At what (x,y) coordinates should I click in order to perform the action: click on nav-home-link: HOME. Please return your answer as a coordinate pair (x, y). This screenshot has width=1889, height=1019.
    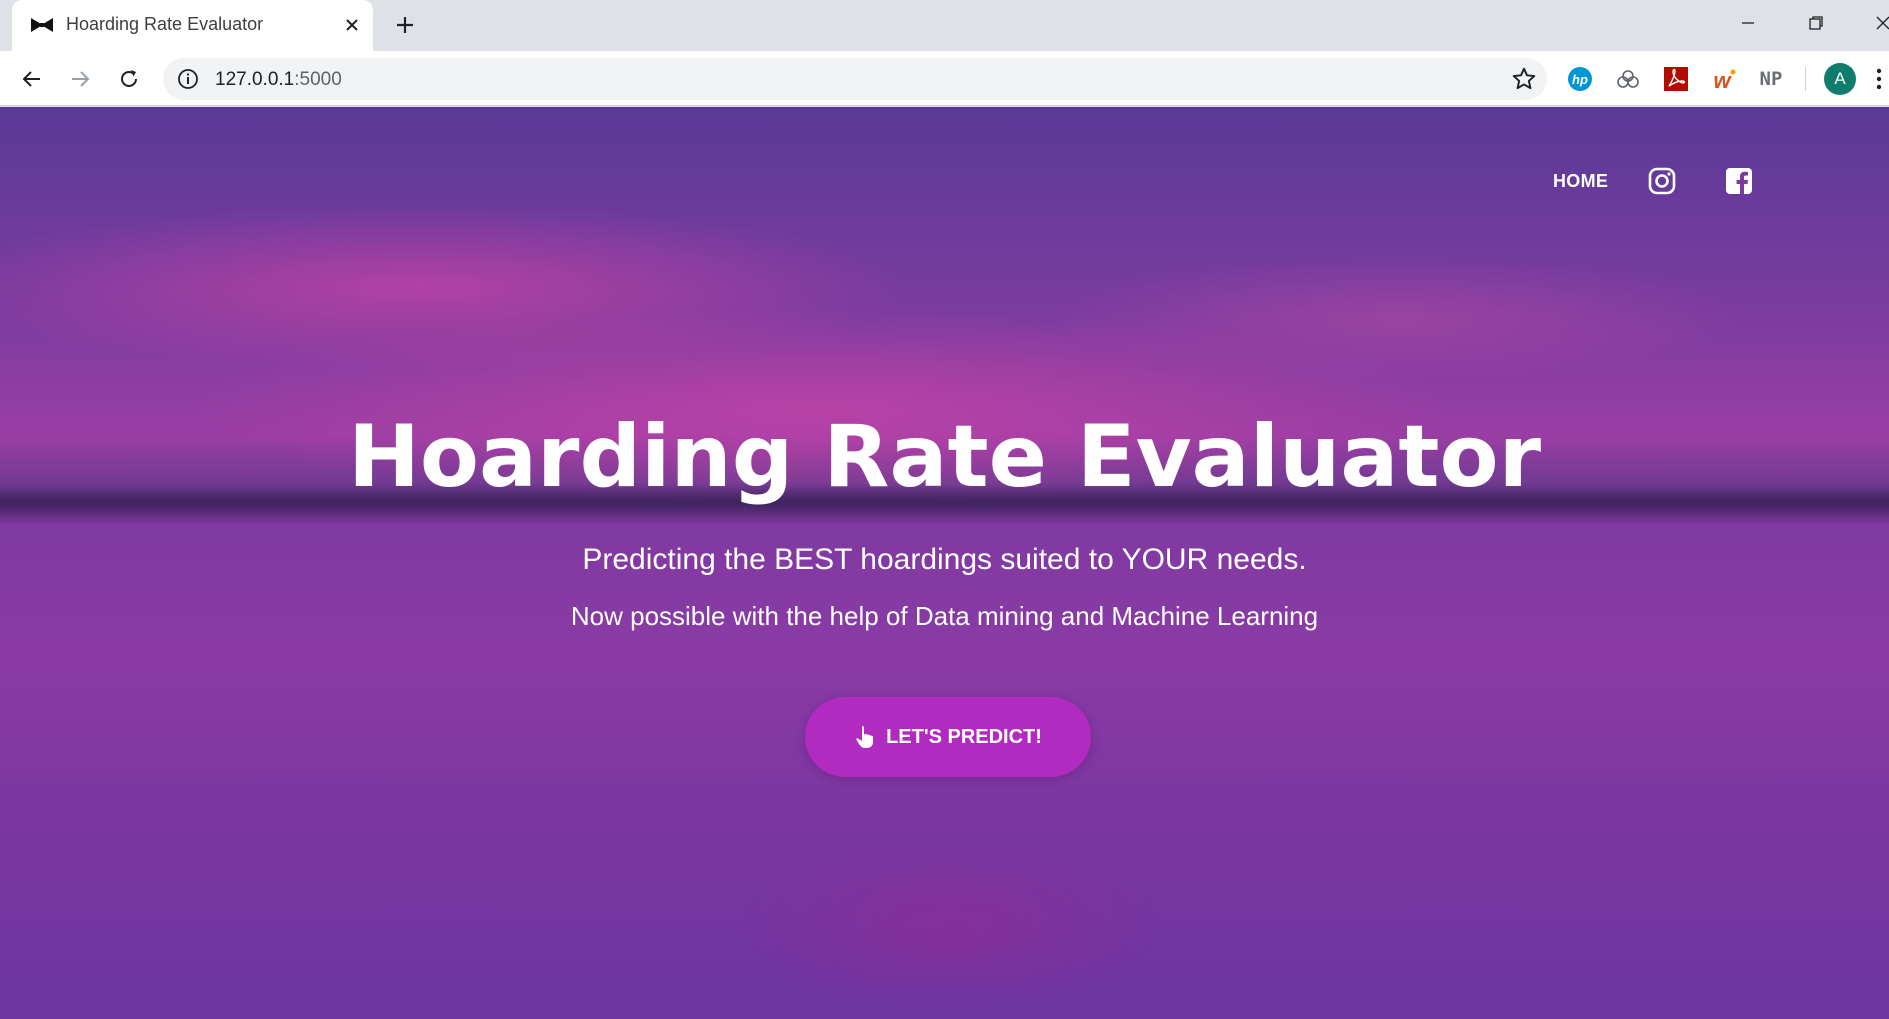
    Looking at the image, I should click on (1580, 181).